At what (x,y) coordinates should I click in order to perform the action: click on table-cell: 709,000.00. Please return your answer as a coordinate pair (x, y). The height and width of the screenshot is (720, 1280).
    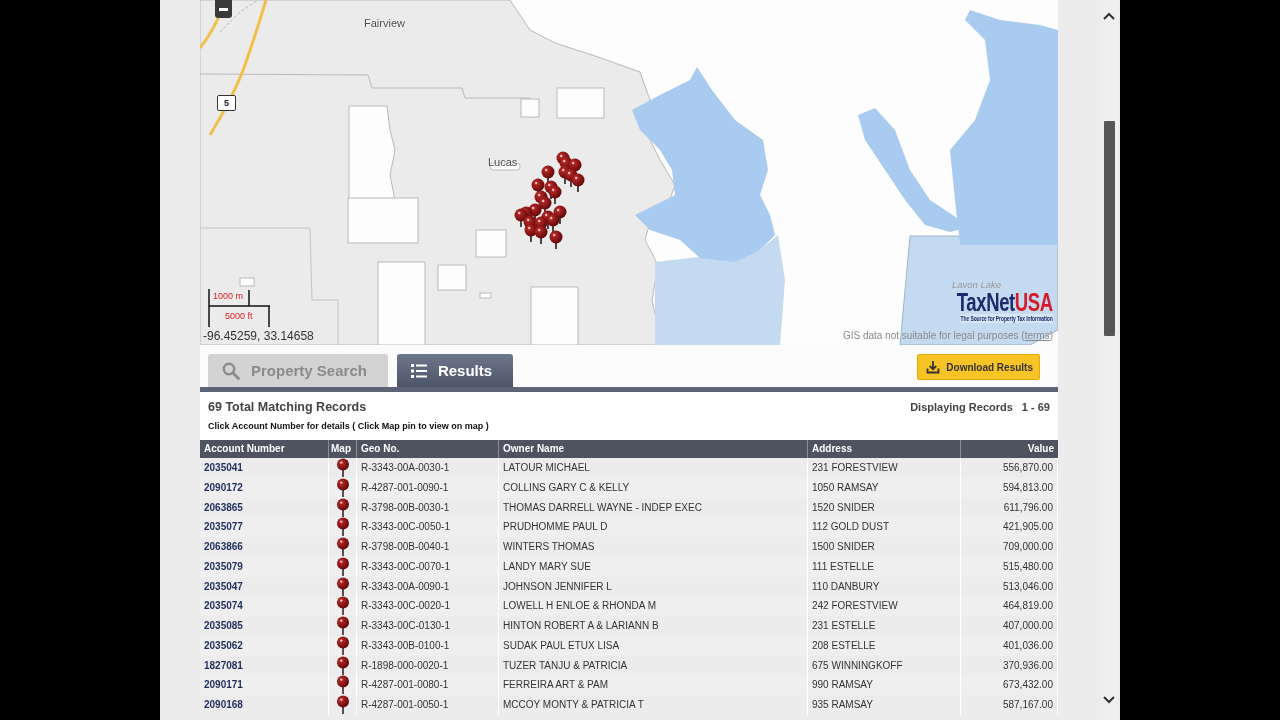
    Looking at the image, I should click on (1009, 547).